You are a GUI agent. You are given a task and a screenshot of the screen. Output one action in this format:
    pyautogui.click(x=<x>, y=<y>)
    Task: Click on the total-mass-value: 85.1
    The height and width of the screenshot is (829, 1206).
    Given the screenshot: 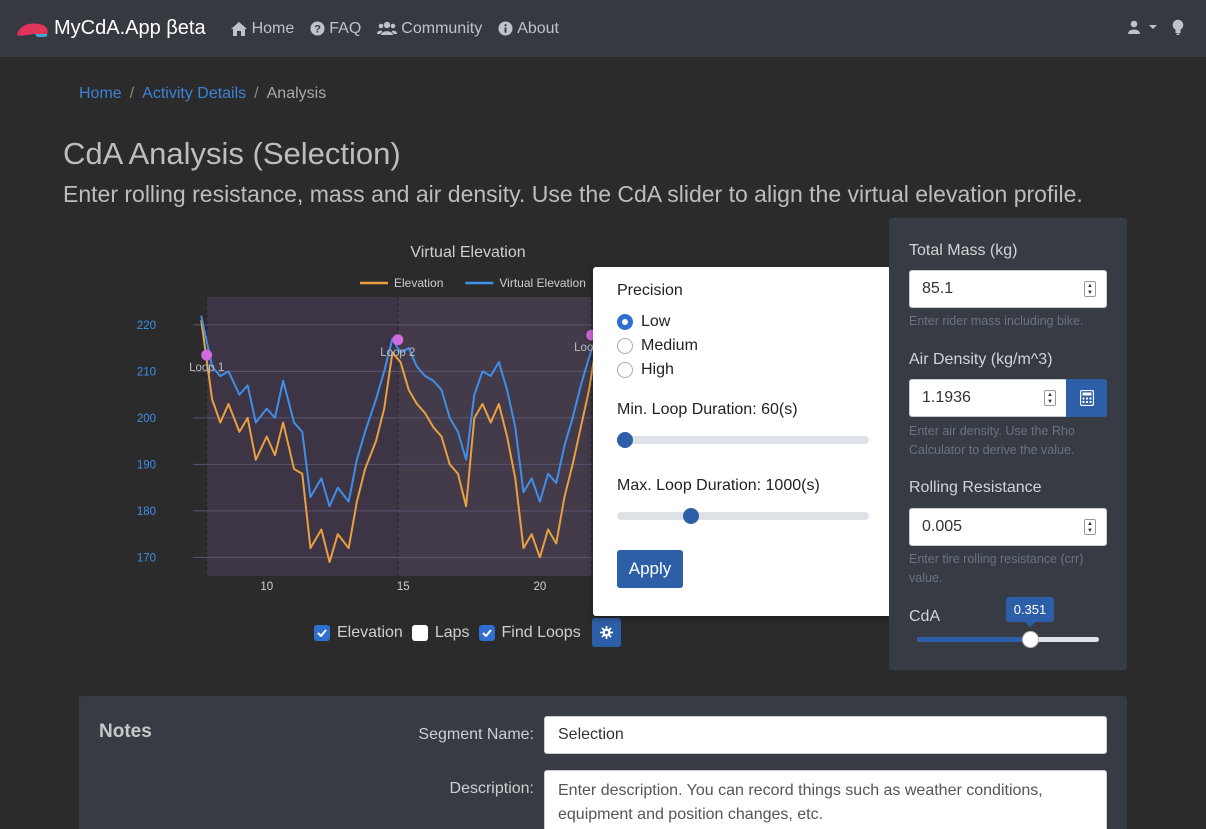 What is the action you would take?
    pyautogui.click(x=938, y=288)
    